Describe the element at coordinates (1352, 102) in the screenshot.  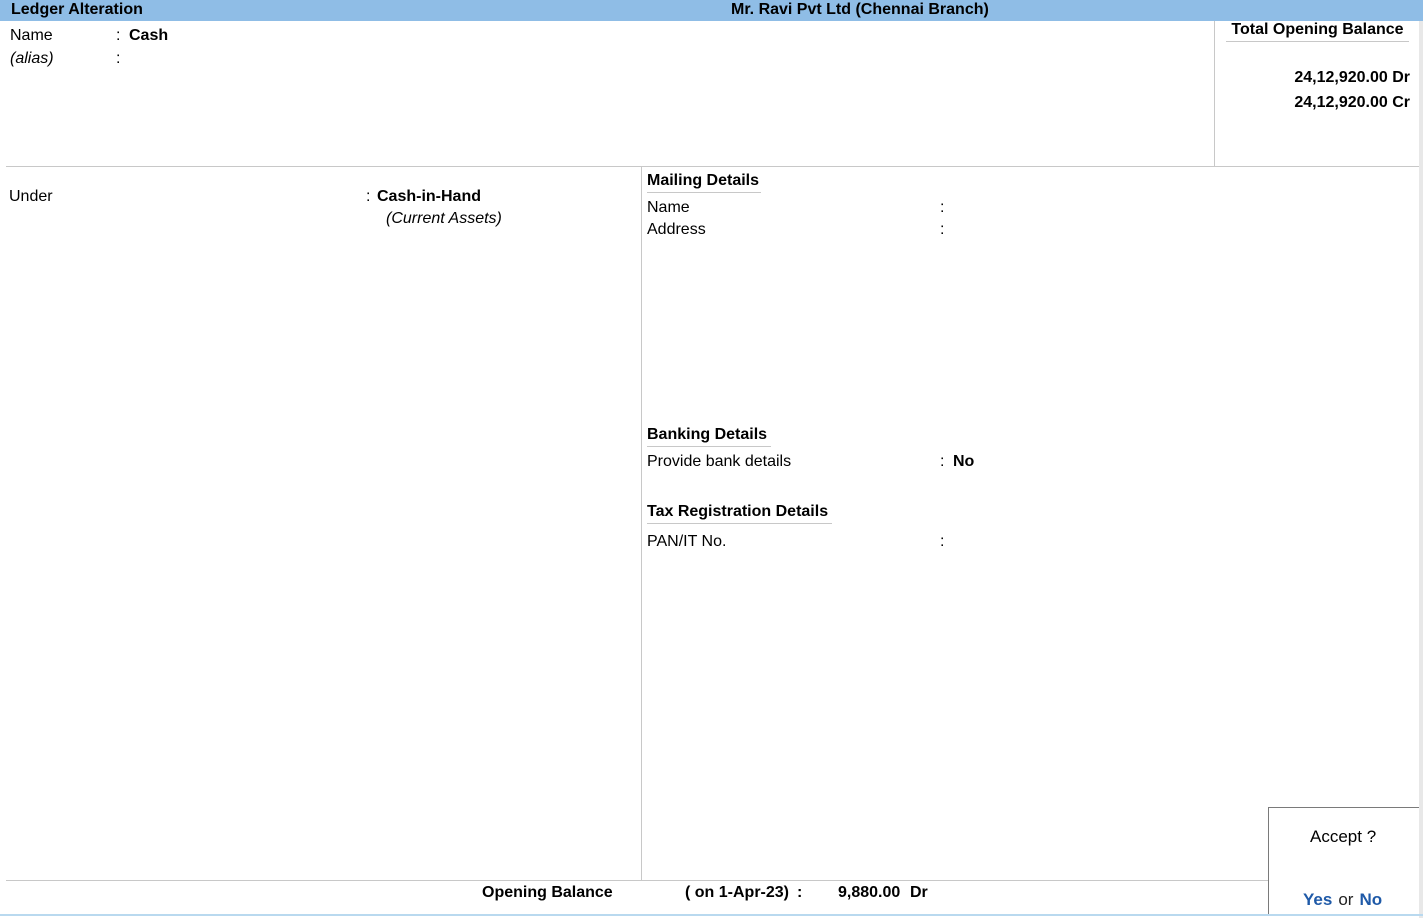
I see `total-opening-cr: 24,12,920.00 Cr` at that location.